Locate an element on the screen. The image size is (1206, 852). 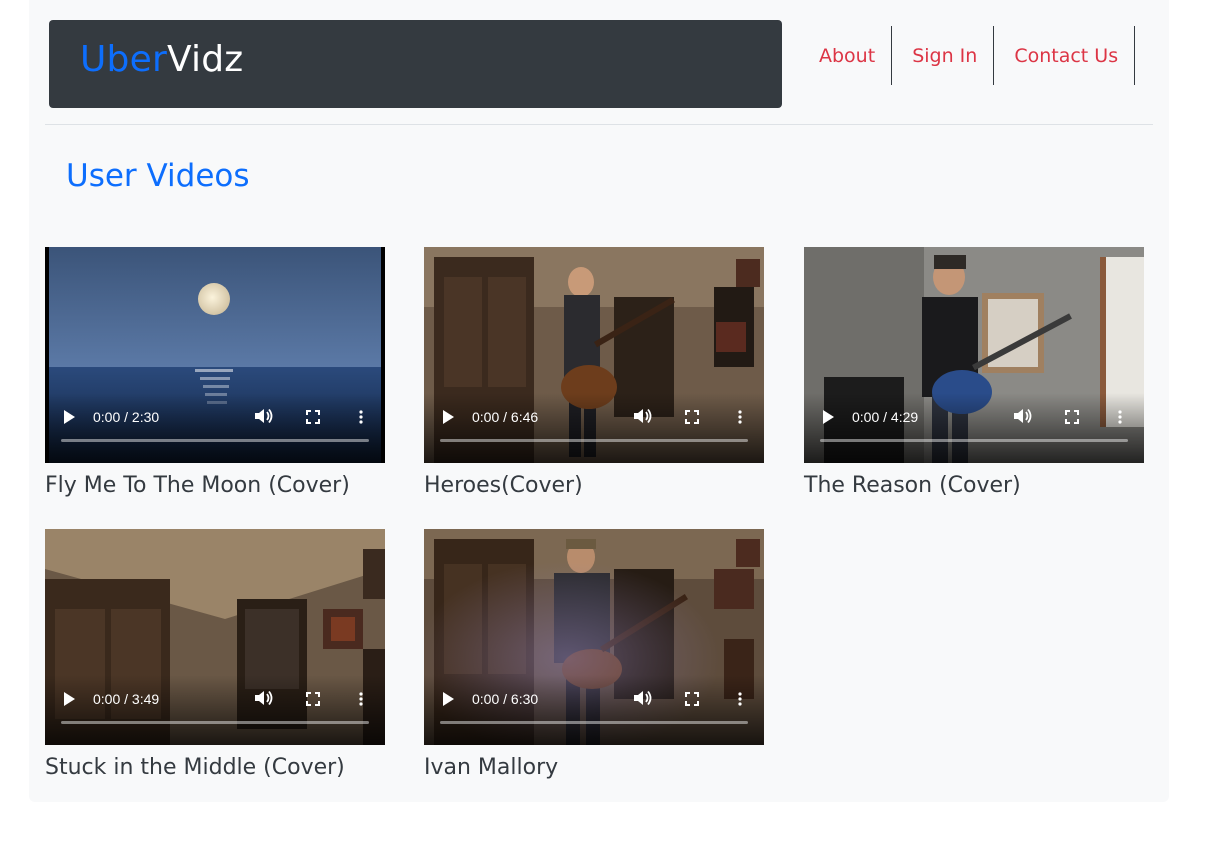
nav-contact-us: Contact Us is located at coordinates (1065, 55).